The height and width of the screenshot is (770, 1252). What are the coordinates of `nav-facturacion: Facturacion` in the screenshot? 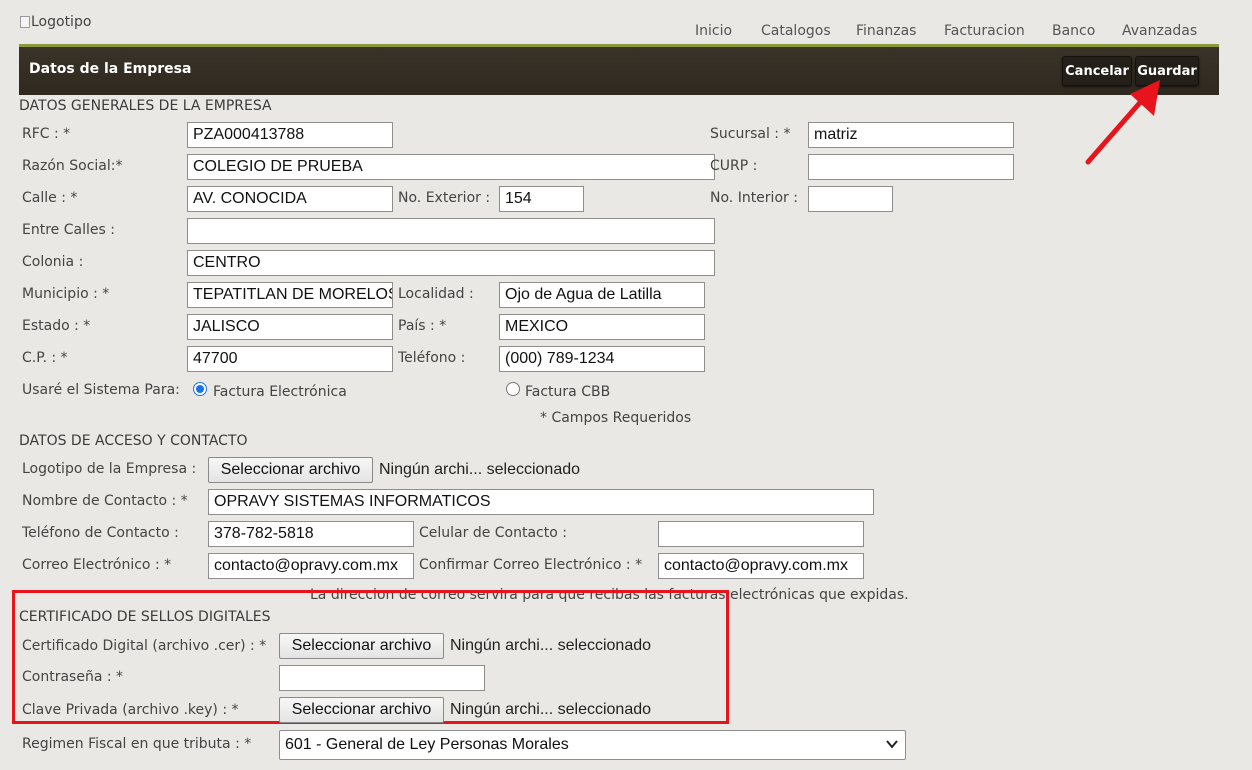 It's located at (984, 31).